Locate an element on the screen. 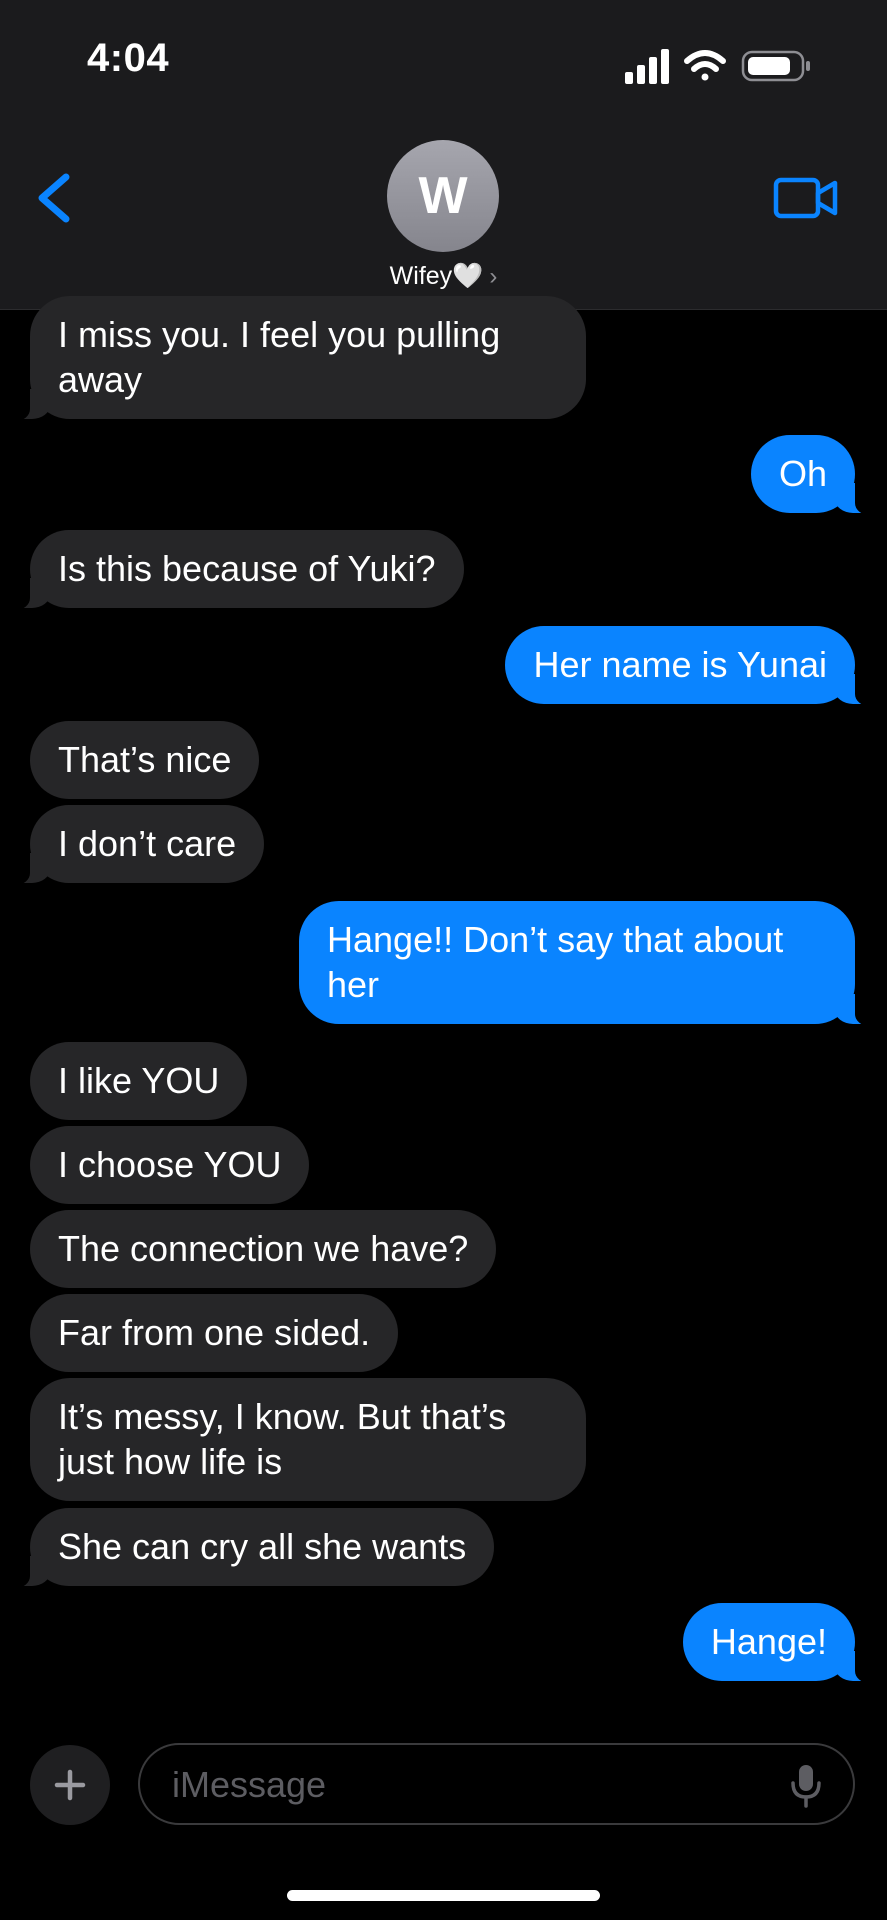 Image resolution: width=887 pixels, height=1920 pixels. status-bar-time: 4:04 is located at coordinates (128, 58).